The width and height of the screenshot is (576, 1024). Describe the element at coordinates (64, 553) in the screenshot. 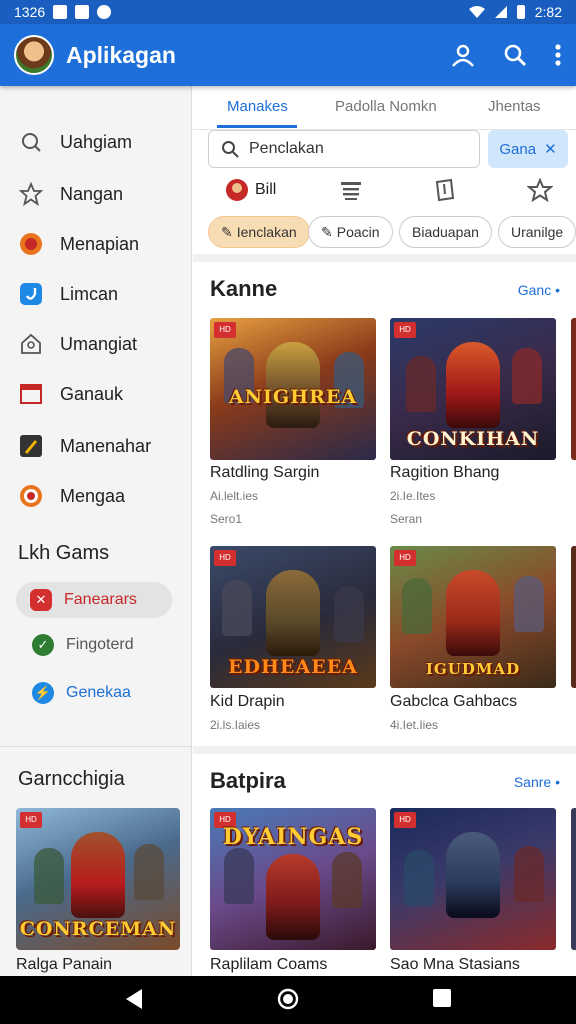

I see `games-heading: Lkh Gams` at that location.